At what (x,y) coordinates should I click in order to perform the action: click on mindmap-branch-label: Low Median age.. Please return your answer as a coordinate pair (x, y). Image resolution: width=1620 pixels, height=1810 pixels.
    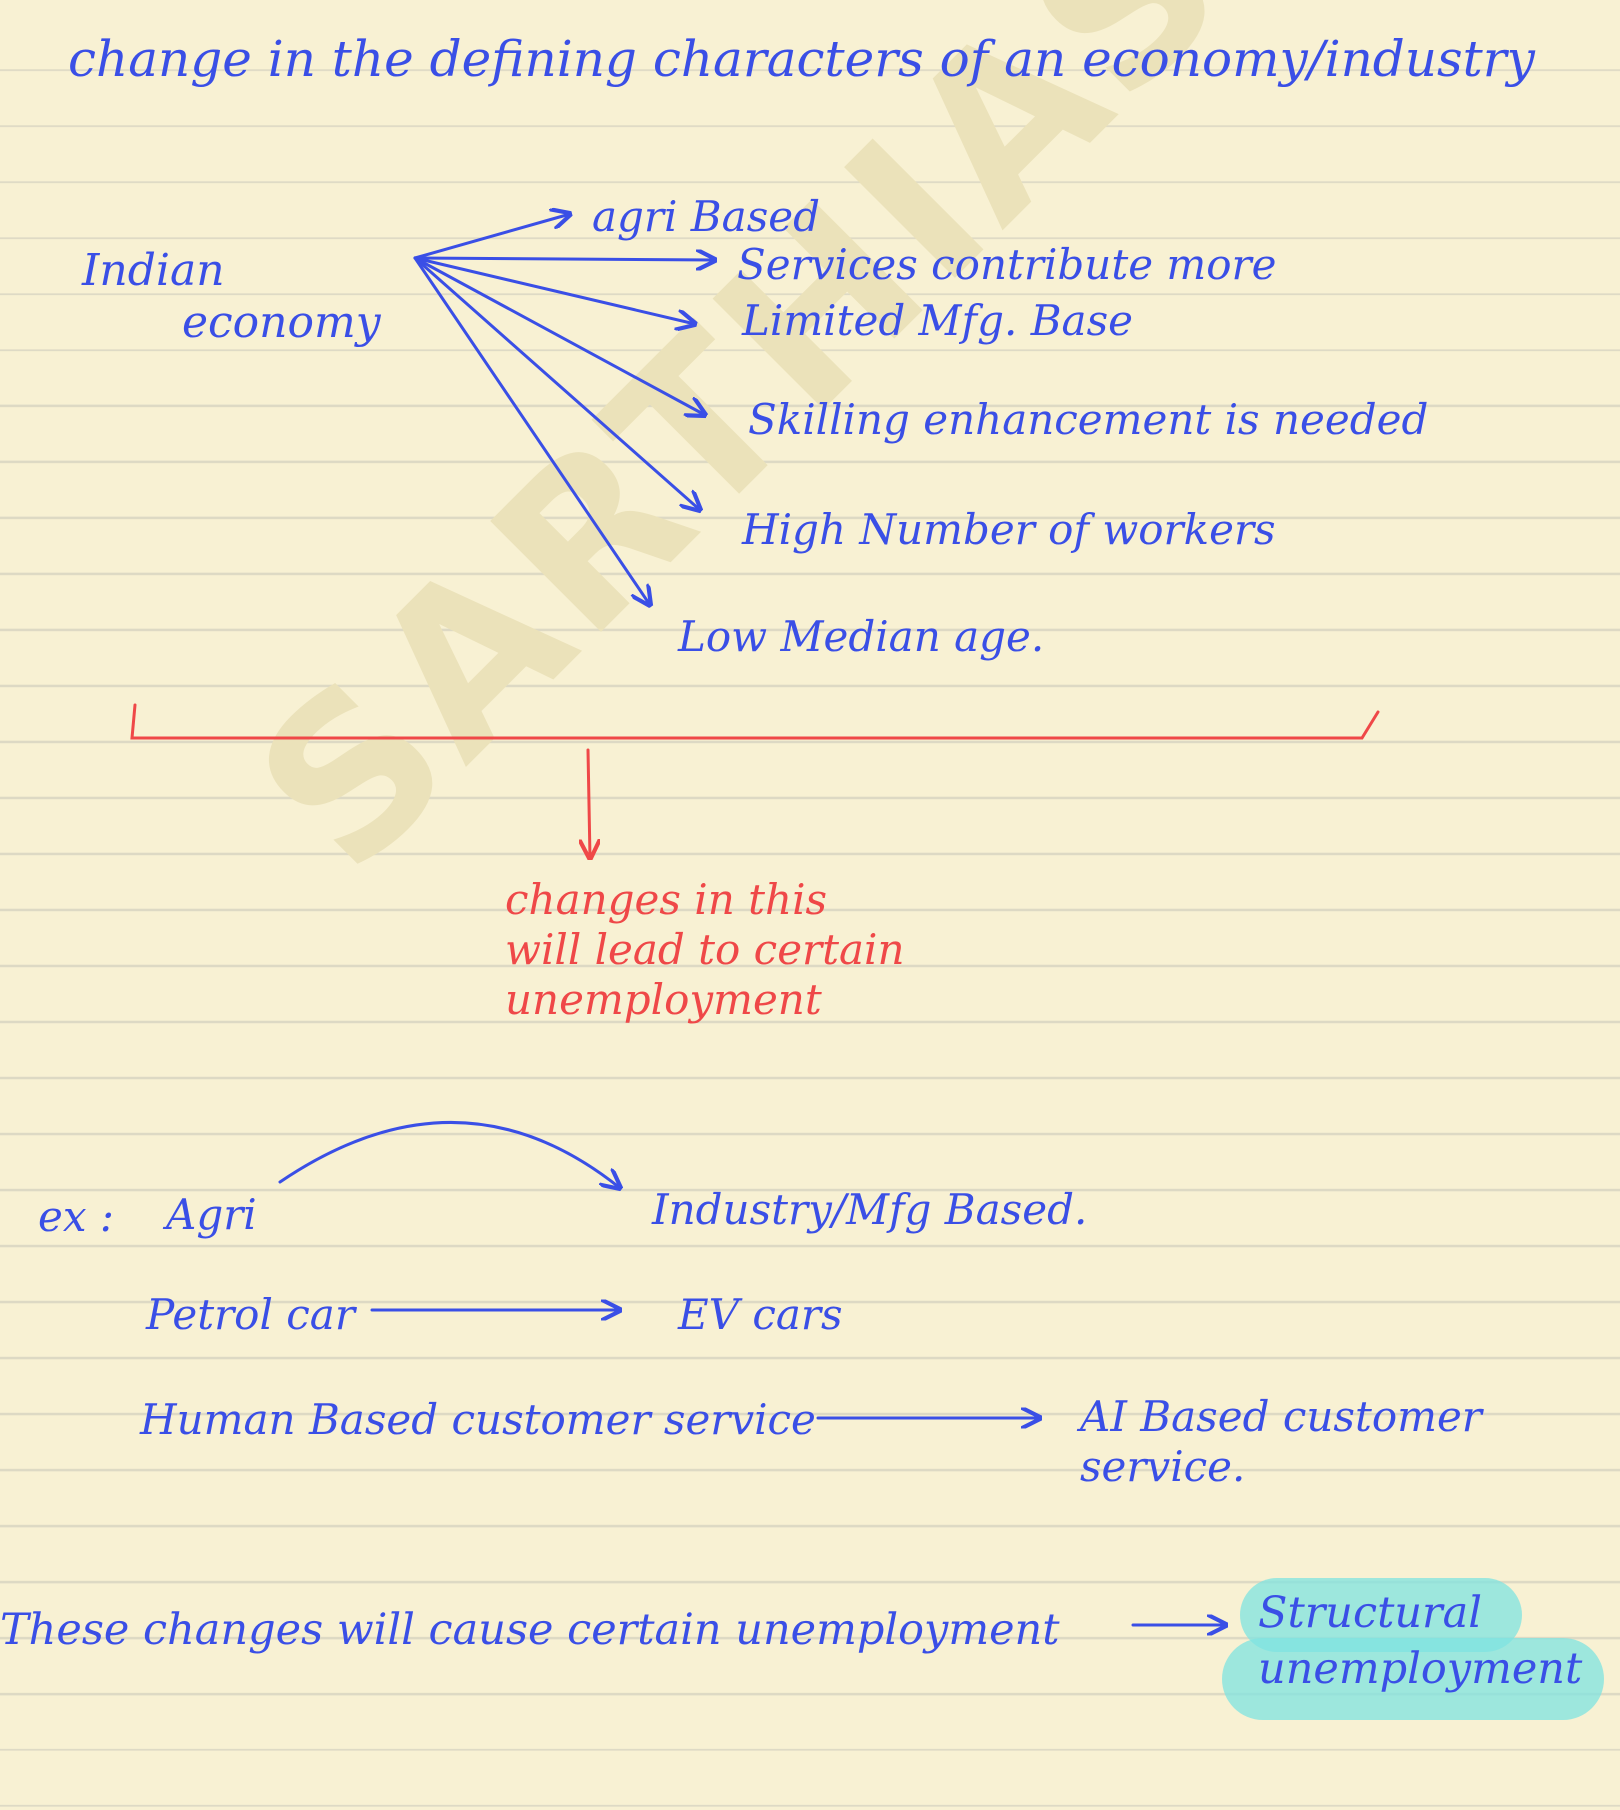
    Looking at the image, I should click on (861, 636).